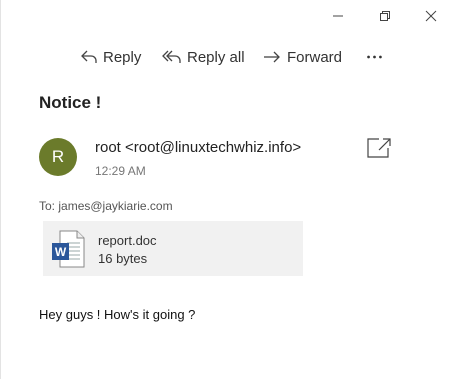  I want to click on svg-text: W, so click(61, 252).